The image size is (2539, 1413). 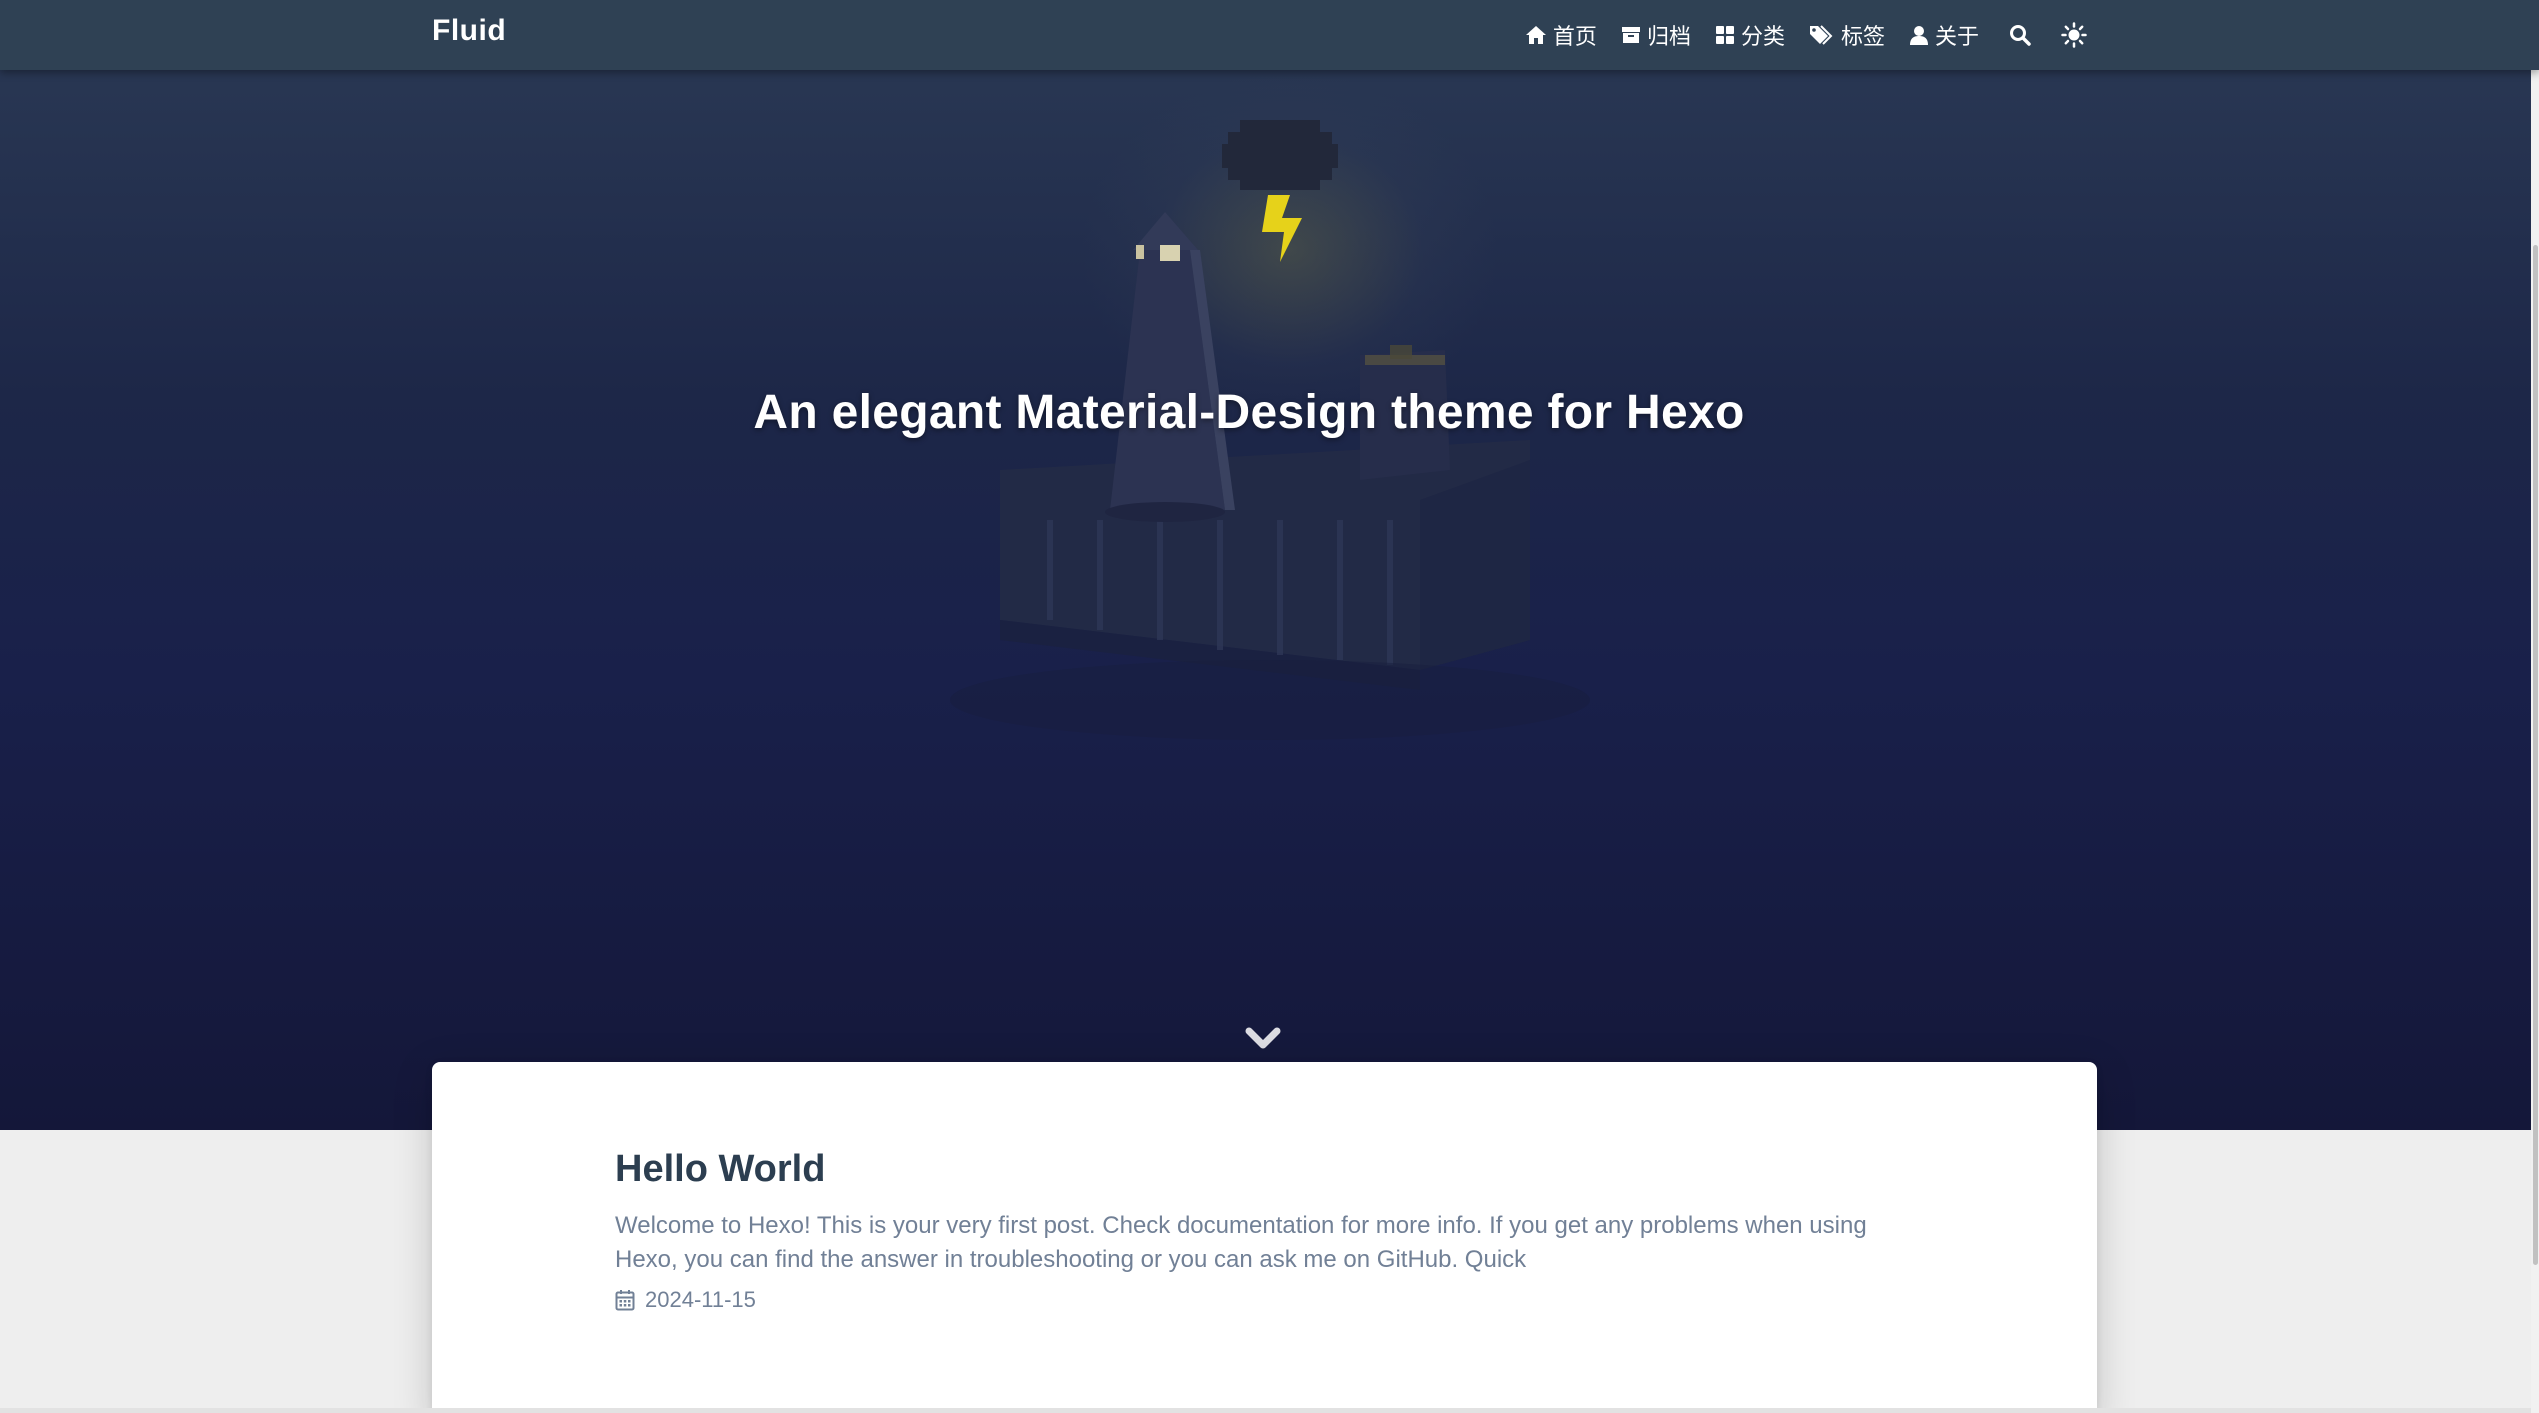 I want to click on scroll-down-button, so click(x=1263, y=1039).